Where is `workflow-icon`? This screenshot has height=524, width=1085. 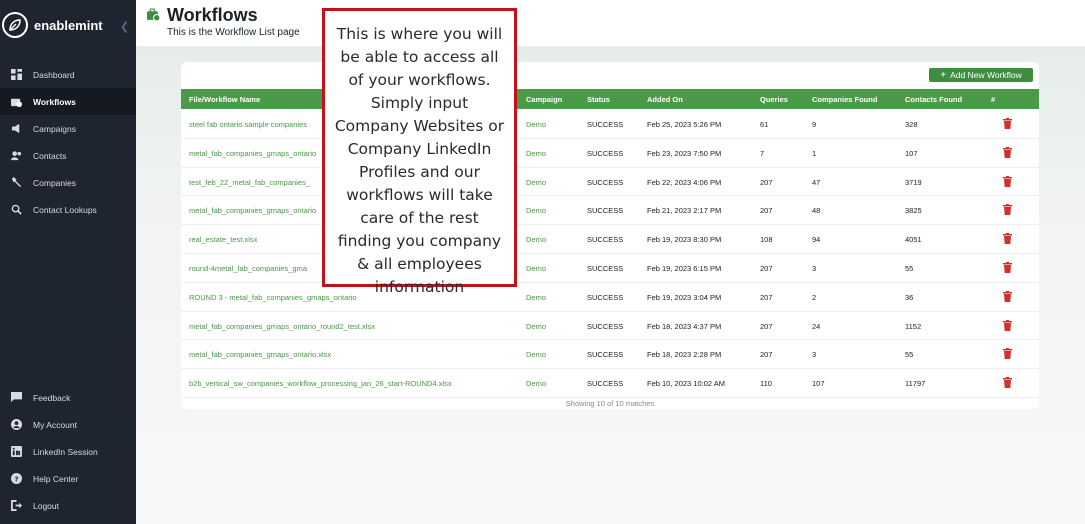 workflow-icon is located at coordinates (16, 102).